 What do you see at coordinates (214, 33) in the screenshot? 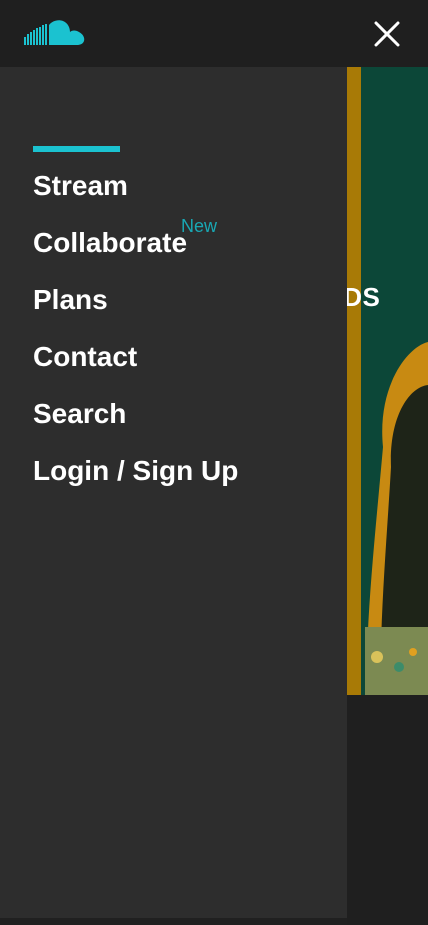
I see `top-bar` at bounding box center [214, 33].